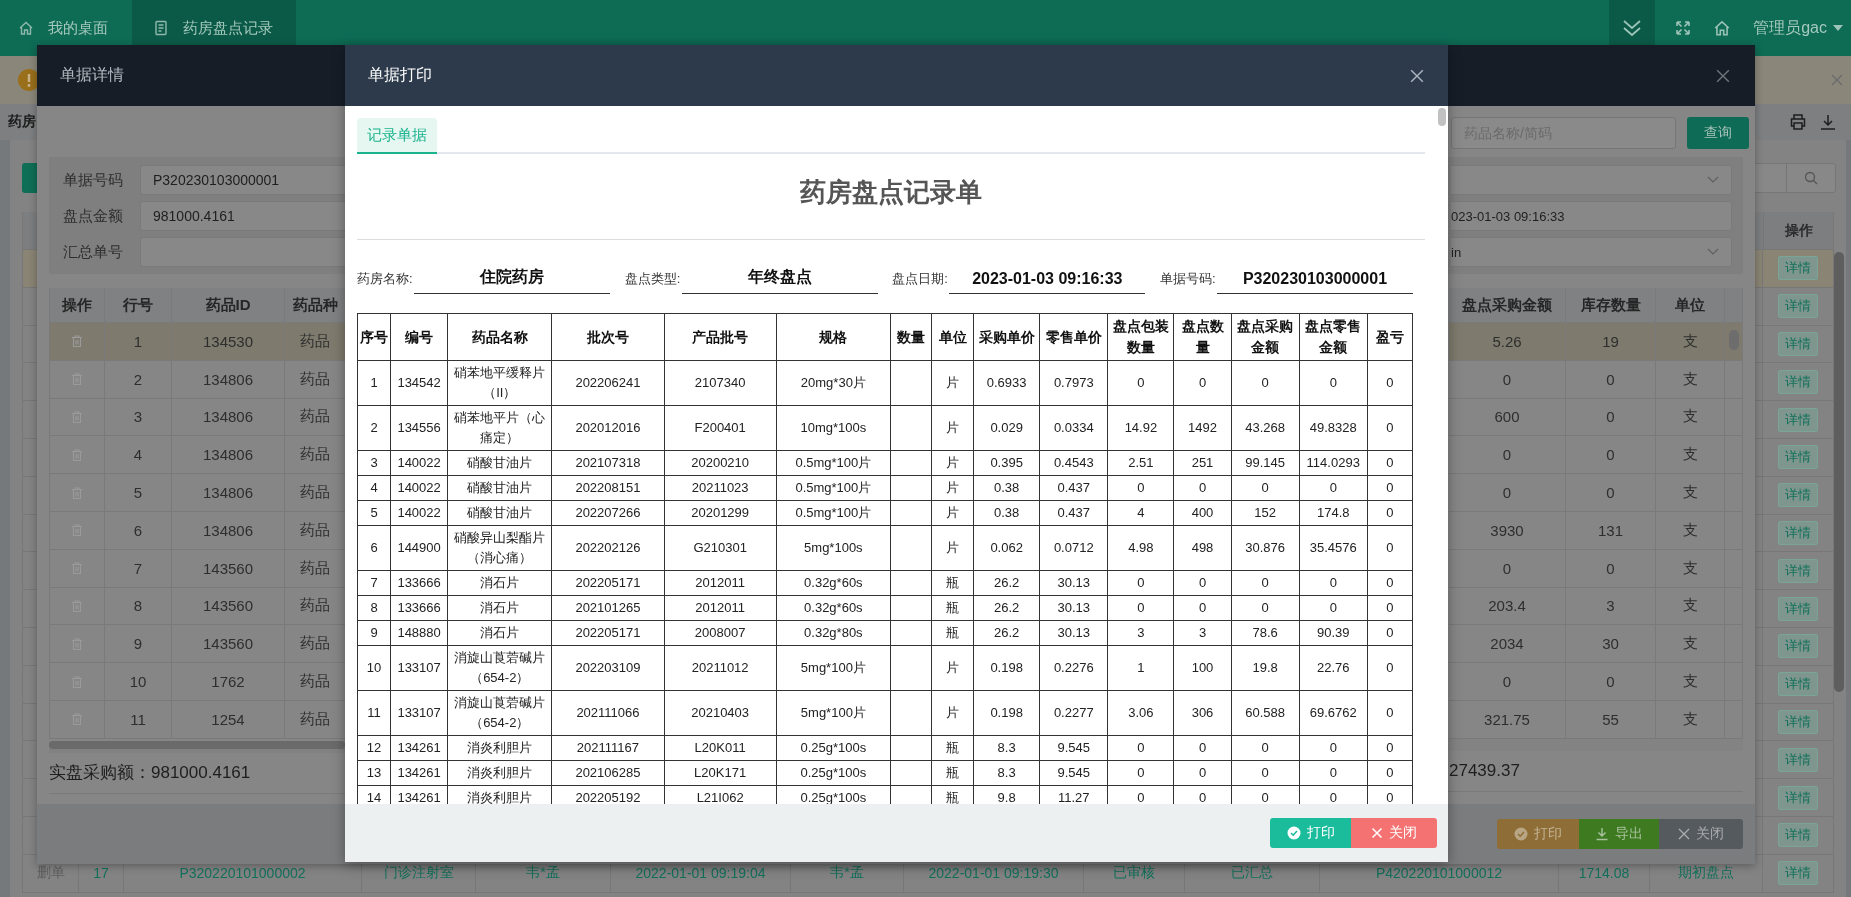  What do you see at coordinates (1006, 427) in the screenshot?
I see `table-cell: 0.029` at bounding box center [1006, 427].